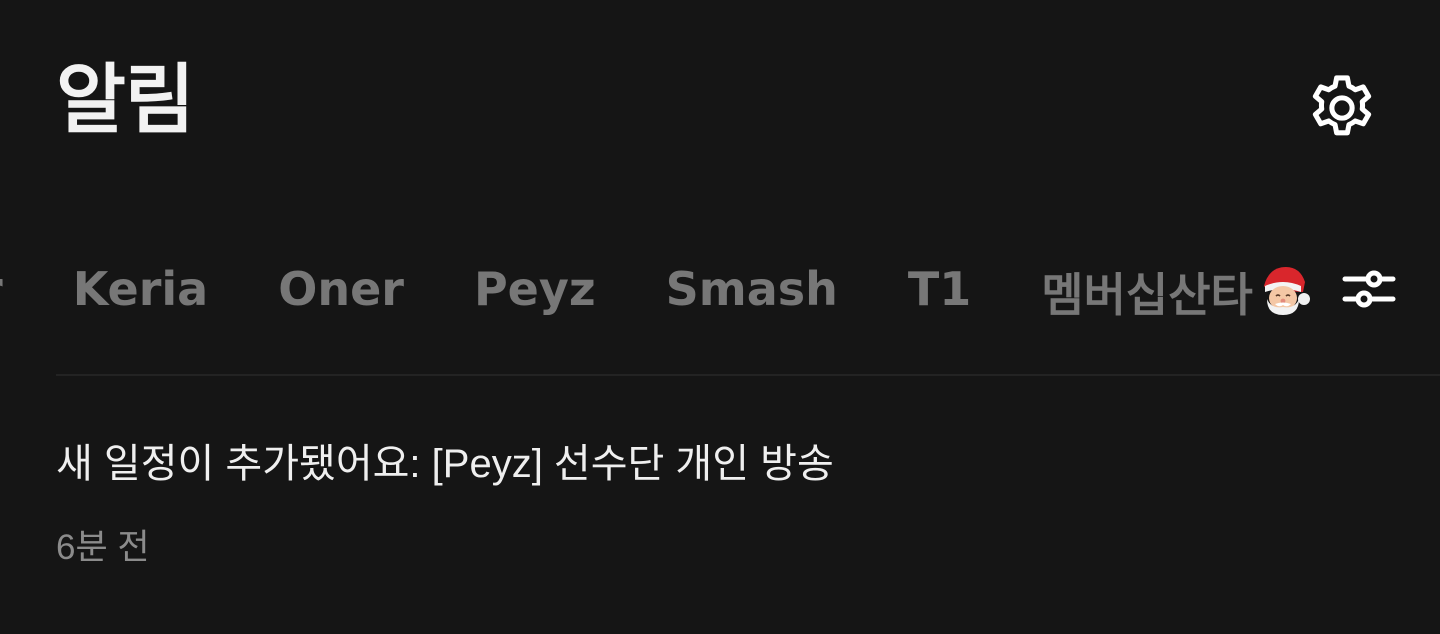 This screenshot has height=634, width=1440. What do you see at coordinates (752, 289) in the screenshot?
I see `tab-smash: Smash` at bounding box center [752, 289].